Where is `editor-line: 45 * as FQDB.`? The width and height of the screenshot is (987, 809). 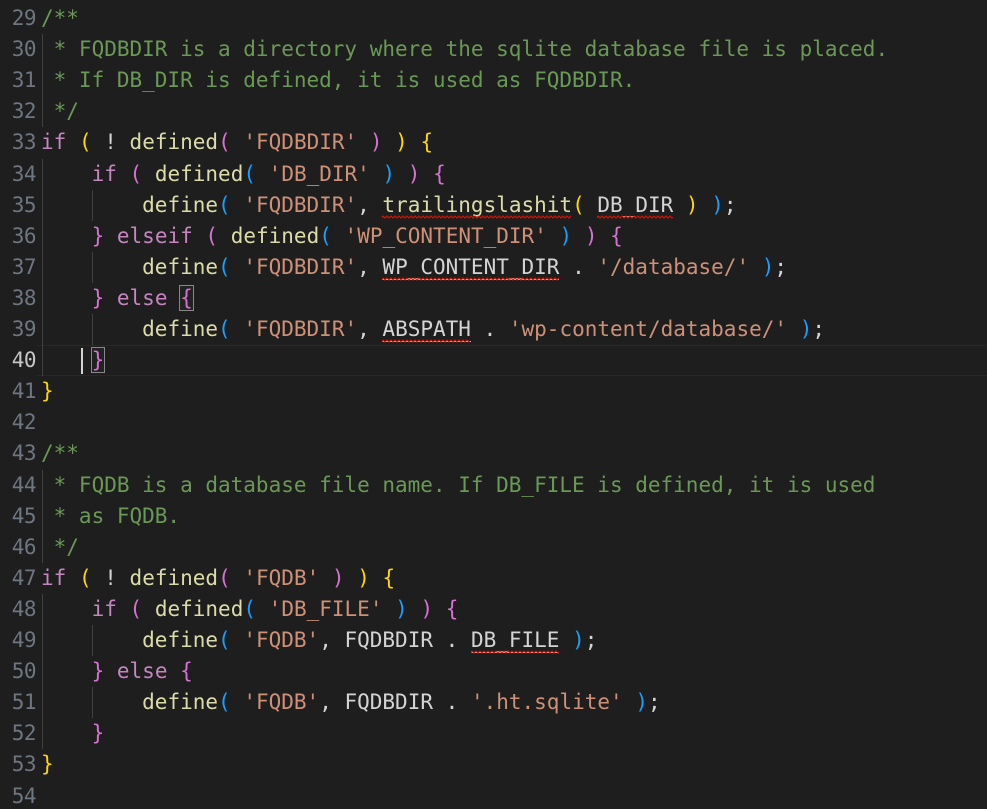
editor-line: 45 * as FQDB. is located at coordinates (493, 516).